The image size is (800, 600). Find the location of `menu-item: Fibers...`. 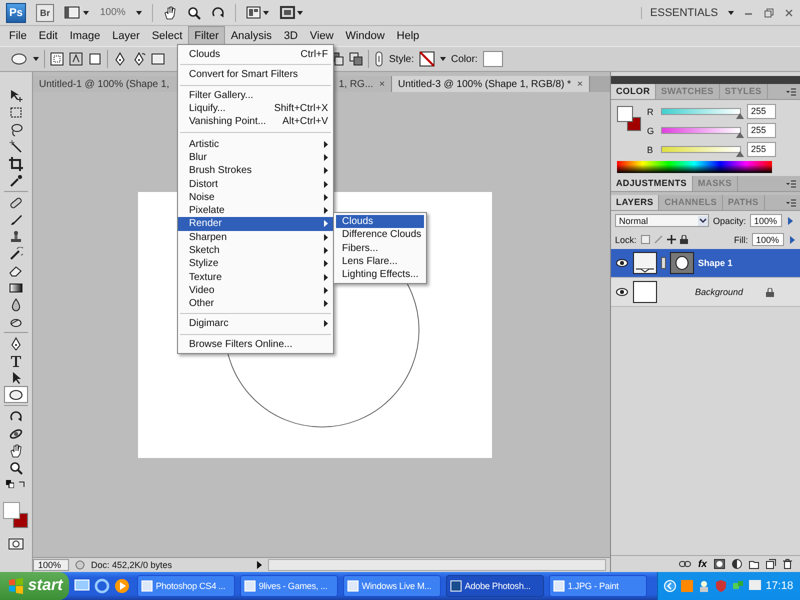

menu-item: Fibers... is located at coordinates (380, 248).